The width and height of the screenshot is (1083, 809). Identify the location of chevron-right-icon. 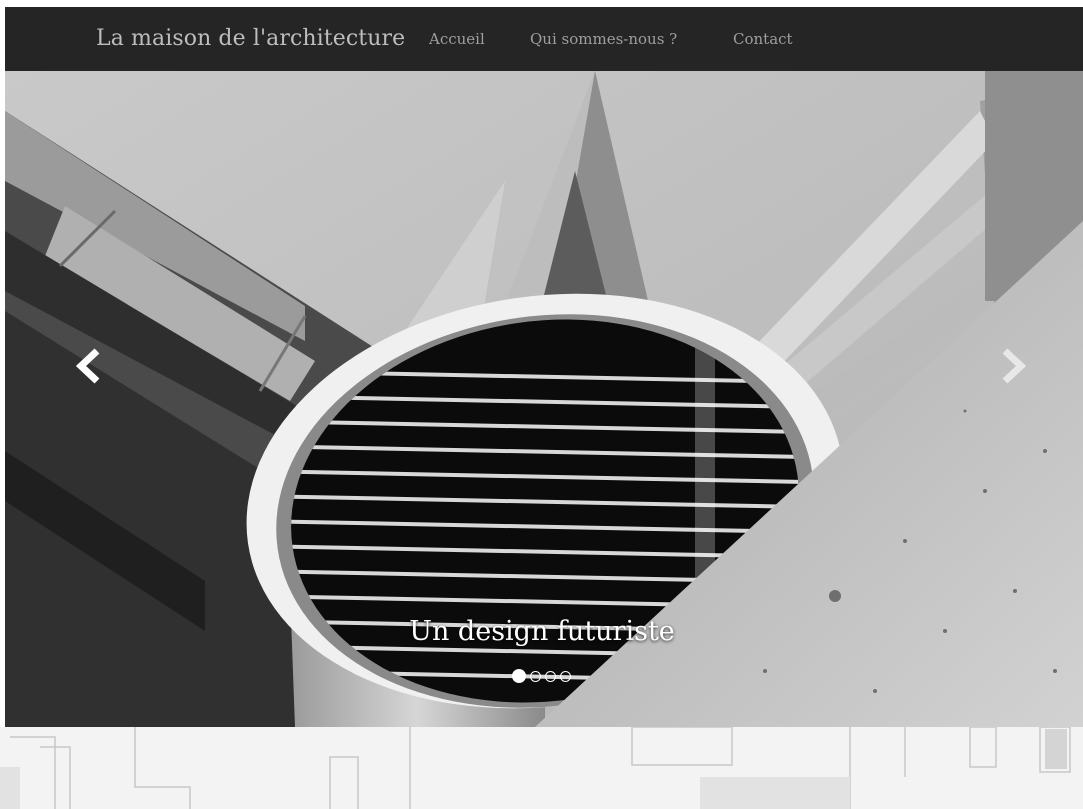
(1014, 366).